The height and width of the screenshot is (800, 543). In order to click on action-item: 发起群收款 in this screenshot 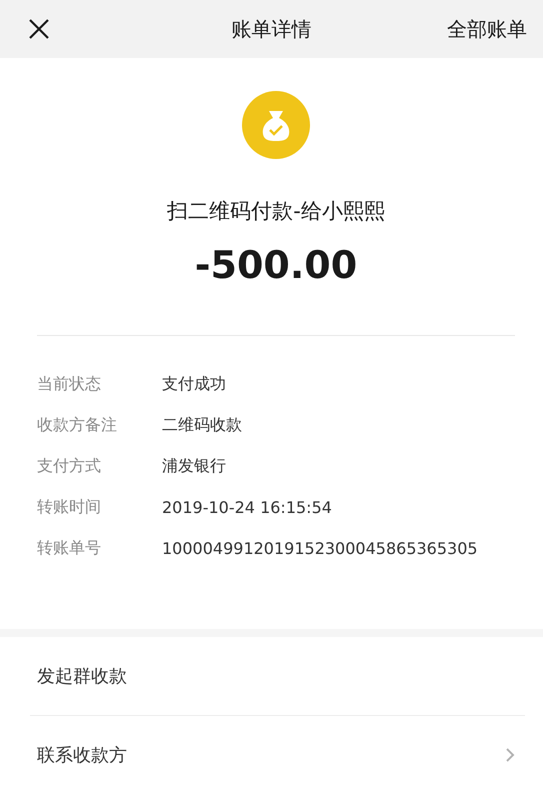, I will do `click(271, 676)`.